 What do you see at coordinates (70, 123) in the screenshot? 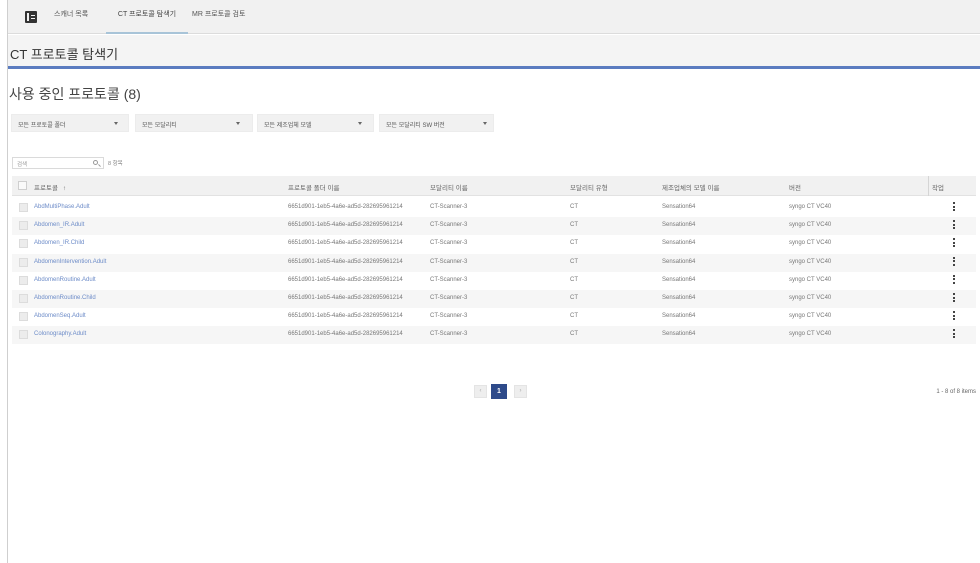
I see `protocol-folder-filter: 모든 프로토콜 폴더` at bounding box center [70, 123].